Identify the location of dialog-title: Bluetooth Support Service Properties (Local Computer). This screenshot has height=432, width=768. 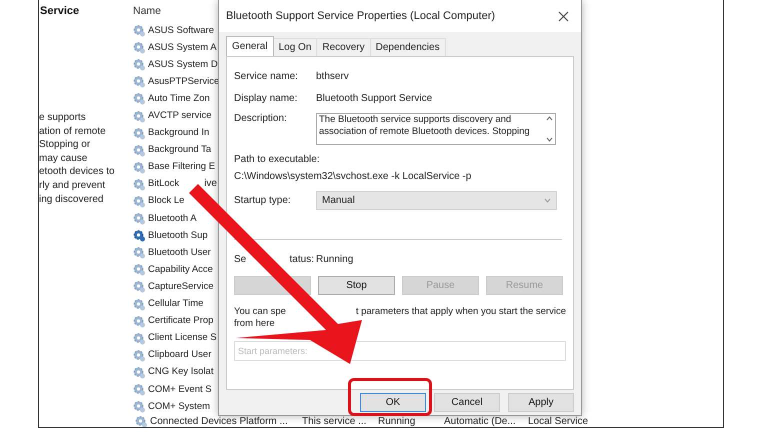
(361, 16).